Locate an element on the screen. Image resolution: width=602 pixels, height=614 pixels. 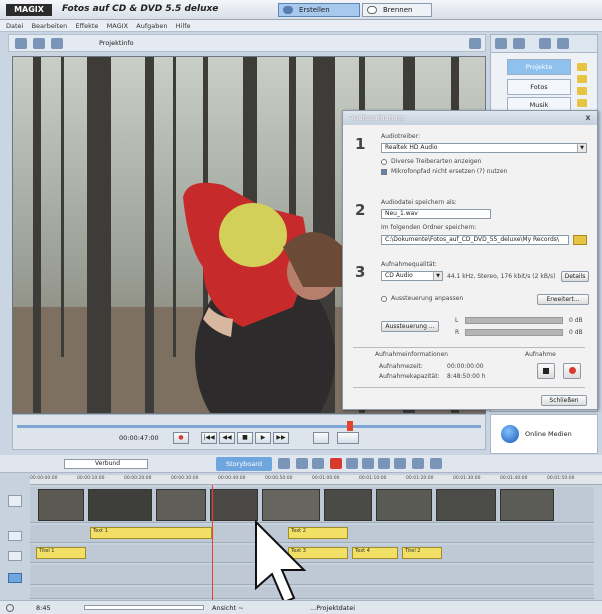
quality-info: 44.1 kHz, Stereo, 176 kbit/s (2 kB/s) is located at coordinates (501, 276).